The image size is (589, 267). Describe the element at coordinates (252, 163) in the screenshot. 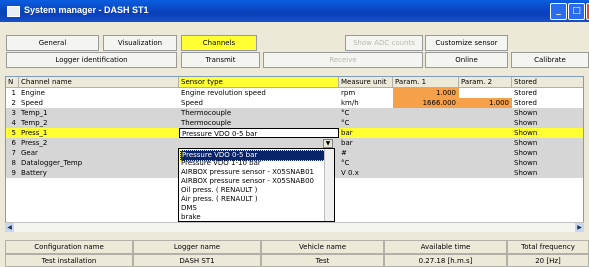

I see `dropdown-option: Pressure VDO 1-10 bar` at that location.